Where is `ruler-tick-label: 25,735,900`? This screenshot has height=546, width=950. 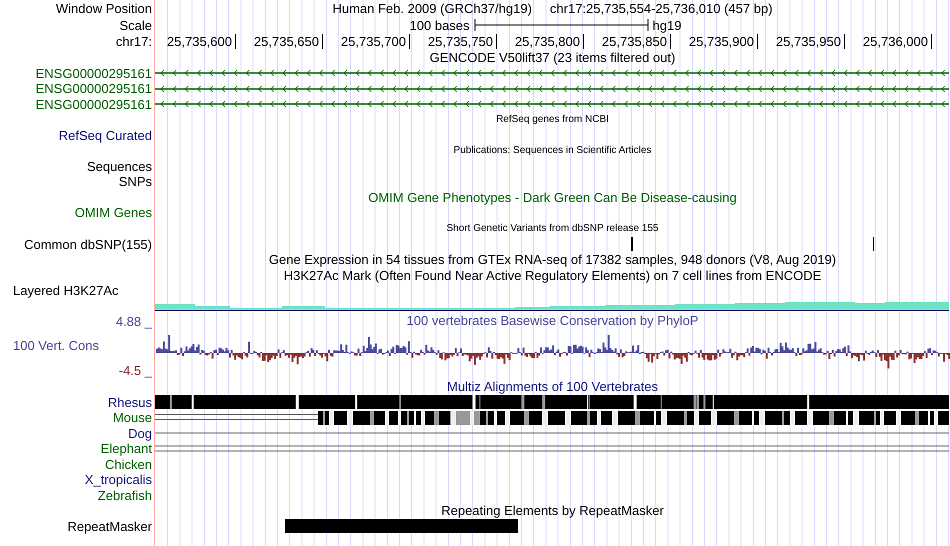 ruler-tick-label: 25,735,900 is located at coordinates (714, 42).